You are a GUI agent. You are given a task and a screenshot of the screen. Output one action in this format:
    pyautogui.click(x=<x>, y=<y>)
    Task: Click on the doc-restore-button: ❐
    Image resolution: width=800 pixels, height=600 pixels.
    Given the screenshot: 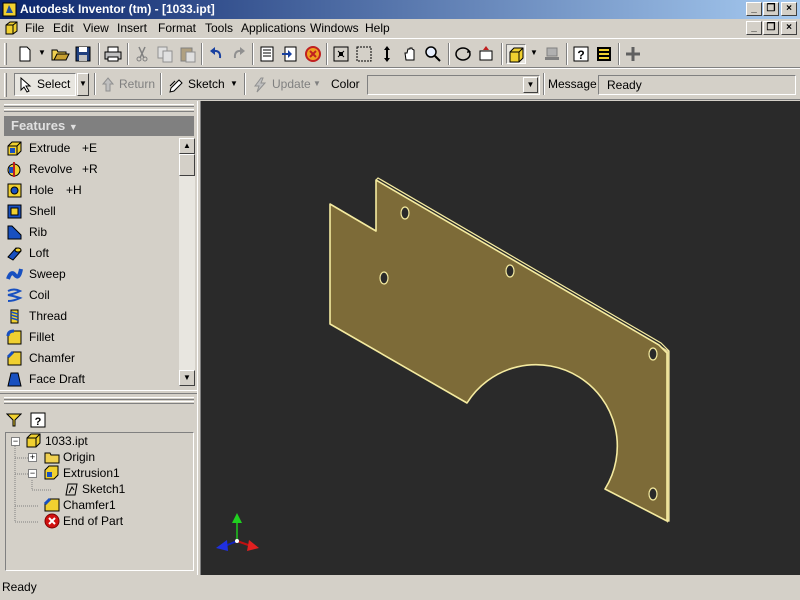 What is the action you would take?
    pyautogui.click(x=771, y=28)
    